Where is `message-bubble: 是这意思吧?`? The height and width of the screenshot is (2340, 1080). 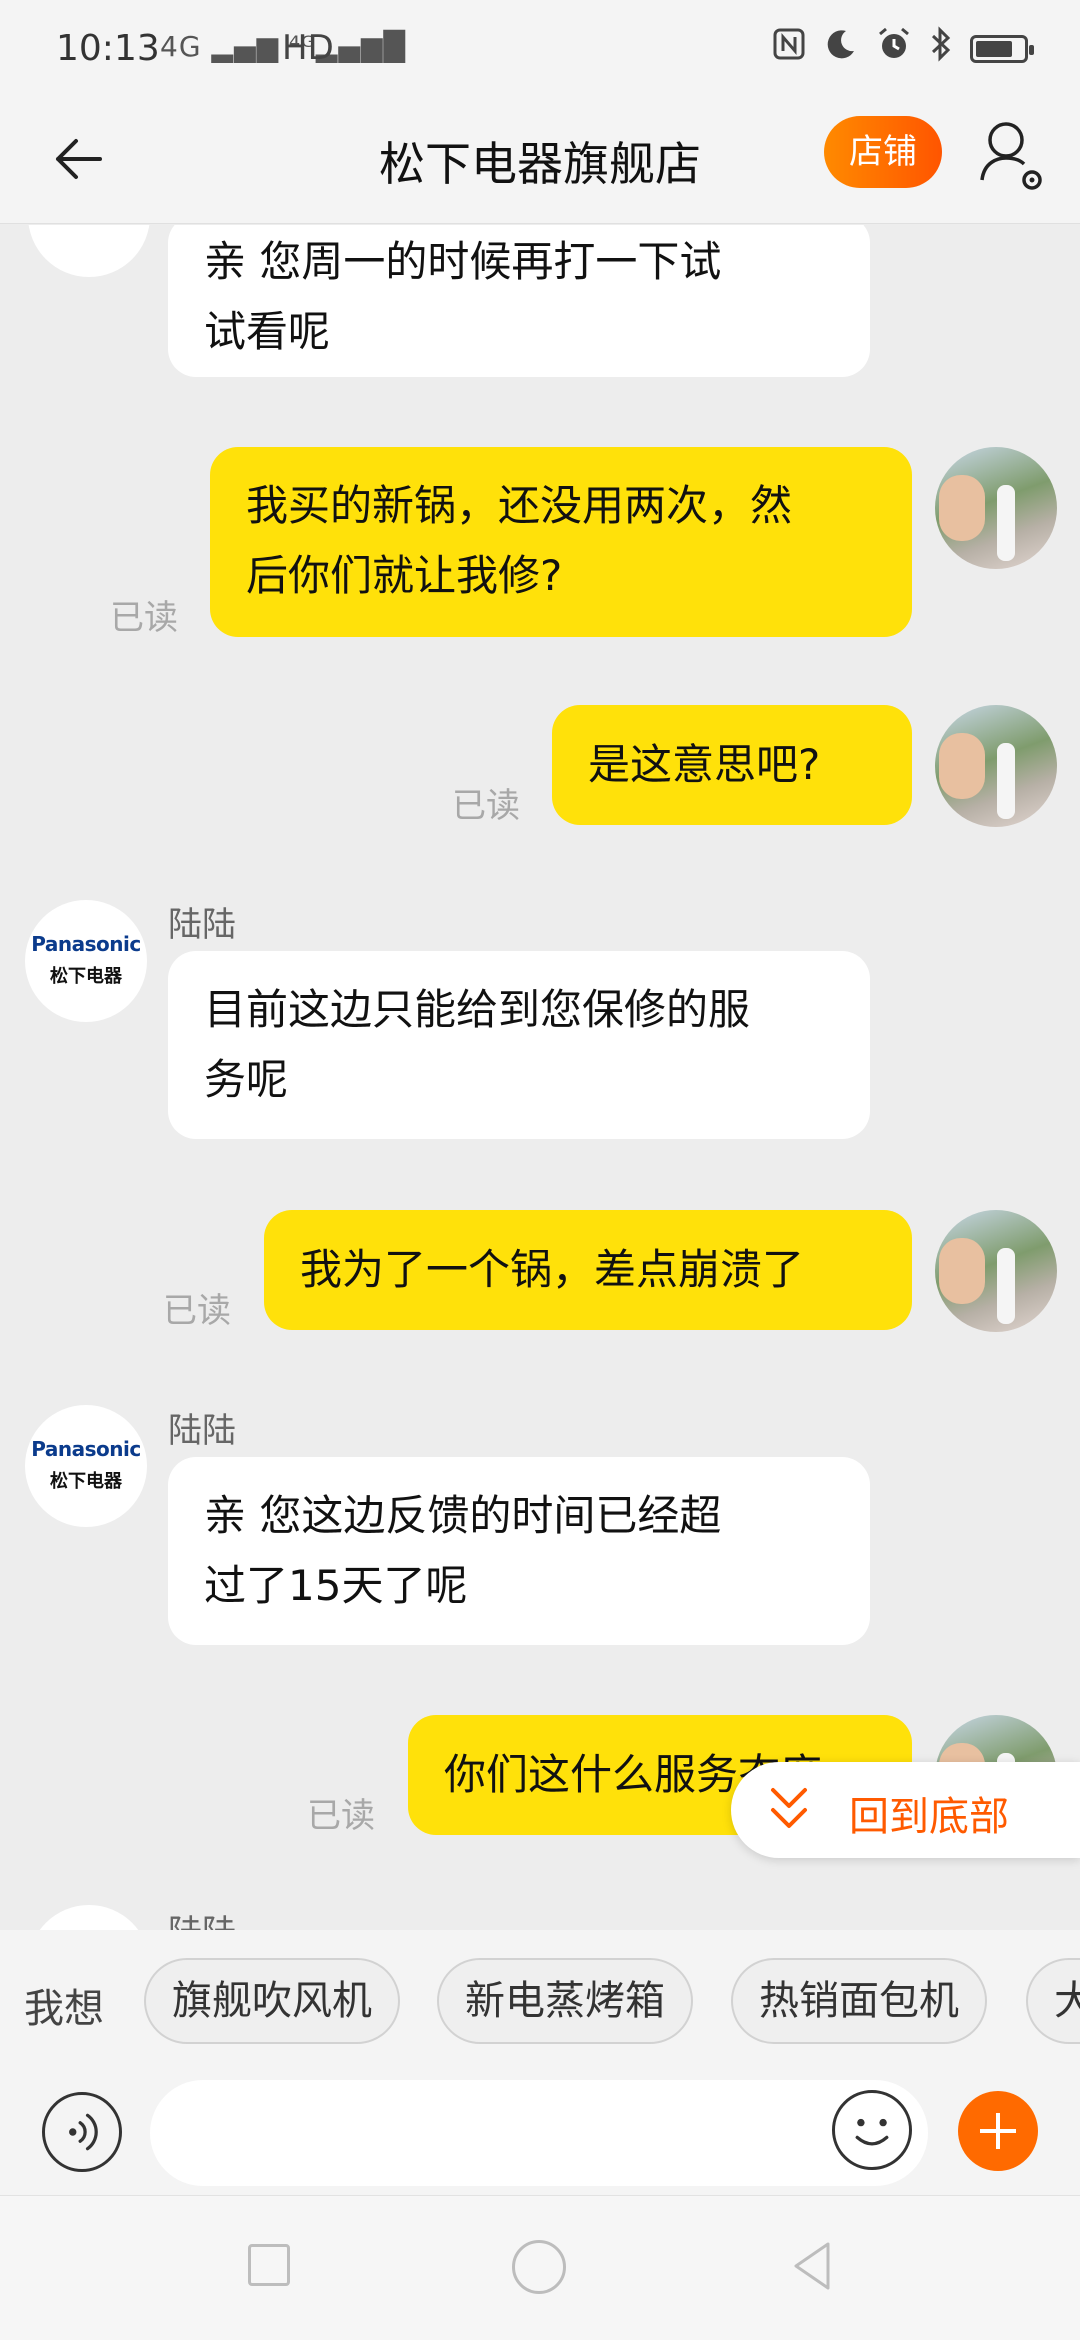 message-bubble: 是这意思吧? is located at coordinates (732, 765).